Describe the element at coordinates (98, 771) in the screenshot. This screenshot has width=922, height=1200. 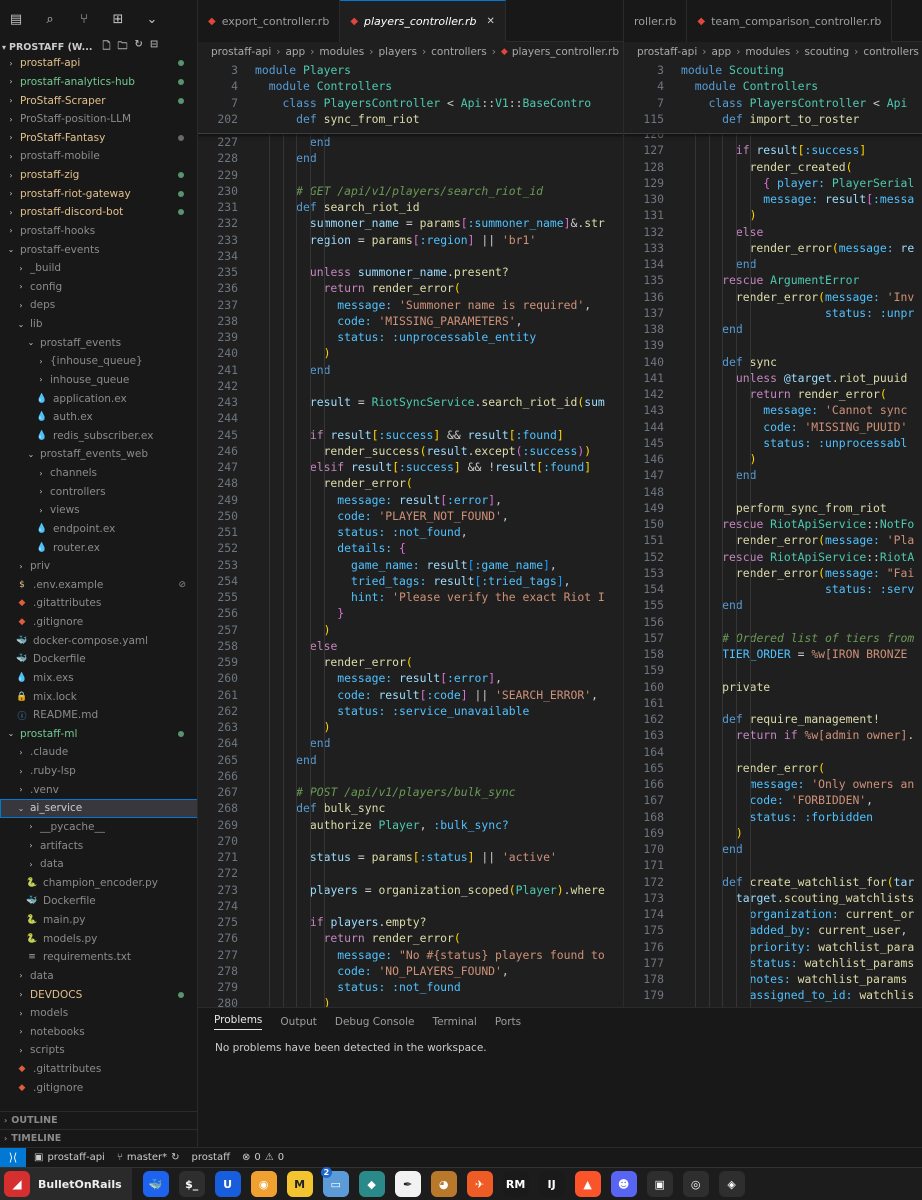
I see `folder-item: › .ruby-lsp` at that location.